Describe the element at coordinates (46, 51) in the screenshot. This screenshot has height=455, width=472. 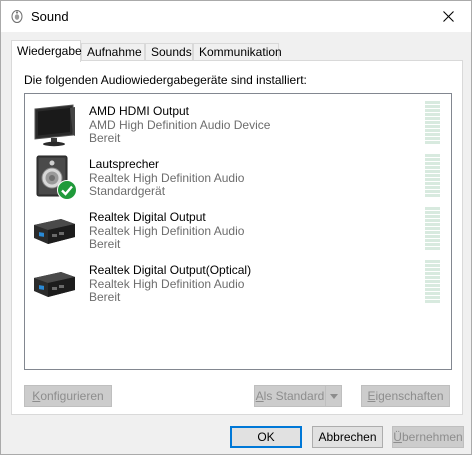
I see `tab-wiedergabe: Wiedergabe` at that location.